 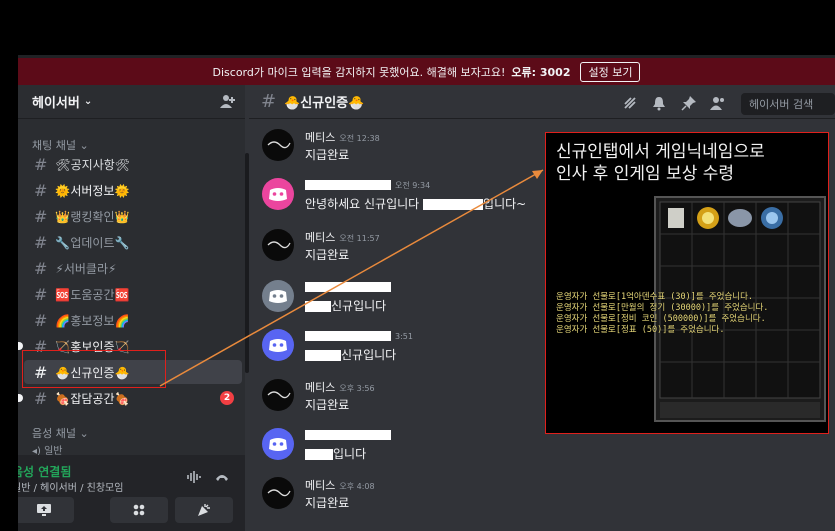 What do you see at coordinates (60, 145) in the screenshot?
I see `text-category: 채팅 채널 ⌄` at bounding box center [60, 145].